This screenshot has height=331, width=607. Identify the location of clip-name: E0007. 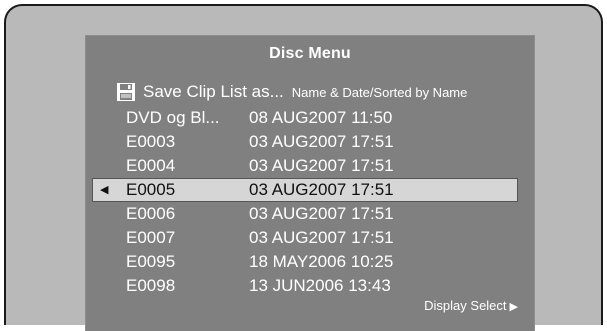
(151, 237).